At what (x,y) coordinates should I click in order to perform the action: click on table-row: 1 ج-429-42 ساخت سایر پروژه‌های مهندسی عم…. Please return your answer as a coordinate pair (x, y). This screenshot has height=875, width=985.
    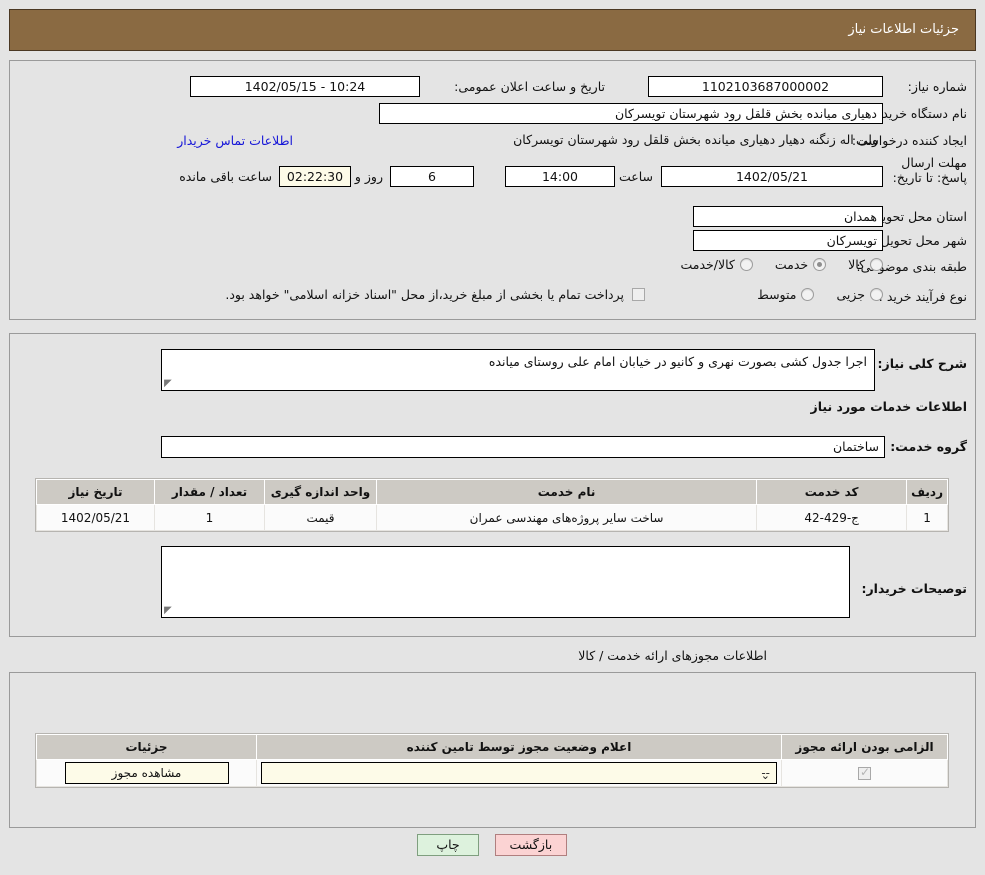
    Looking at the image, I should click on (492, 517).